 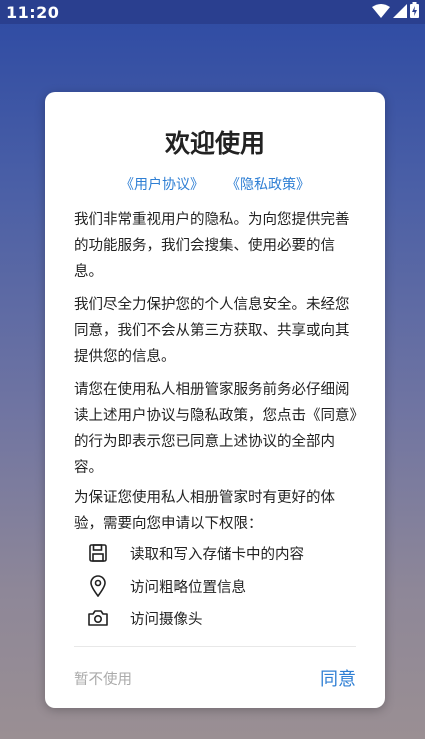 What do you see at coordinates (381, 12) in the screenshot?
I see `wifi-icon` at bounding box center [381, 12].